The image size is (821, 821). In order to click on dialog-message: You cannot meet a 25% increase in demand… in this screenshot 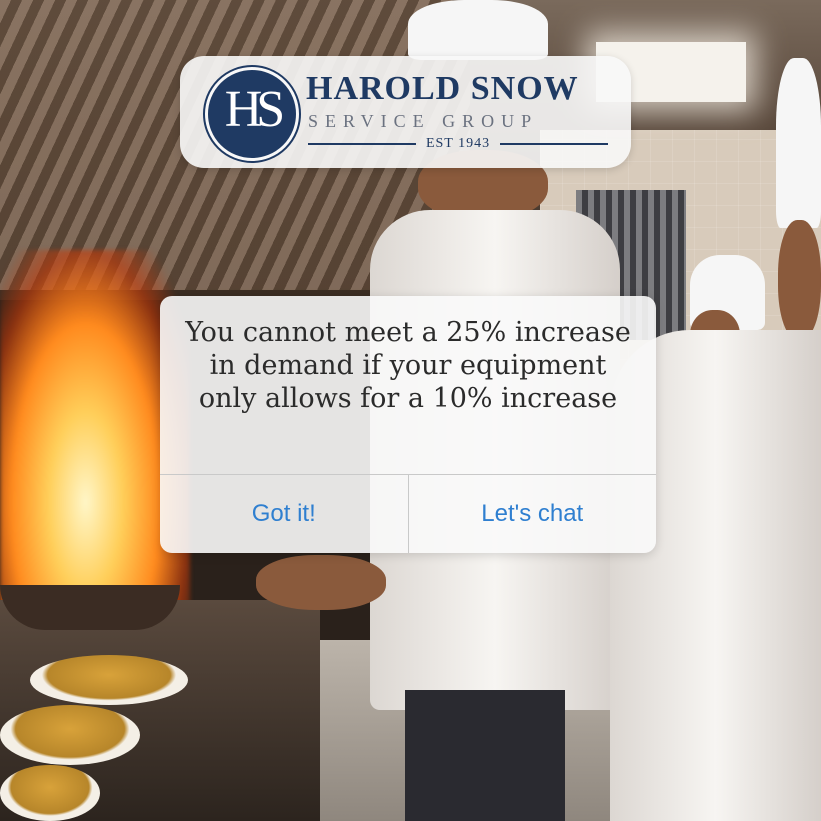, I will do `click(408, 365)`.